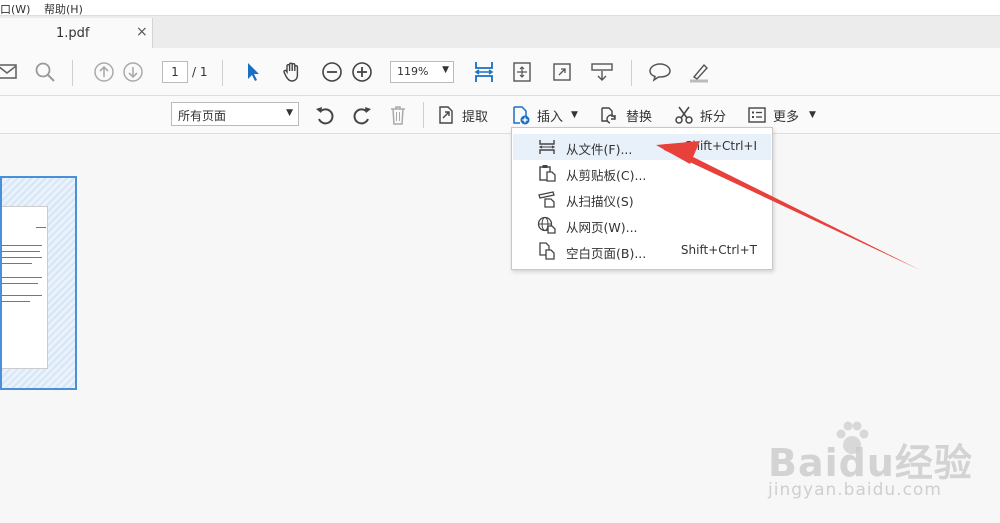 The height and width of the screenshot is (523, 1000). What do you see at coordinates (870, 463) in the screenshot?
I see `watermark-brand: Baidu经验` at bounding box center [870, 463].